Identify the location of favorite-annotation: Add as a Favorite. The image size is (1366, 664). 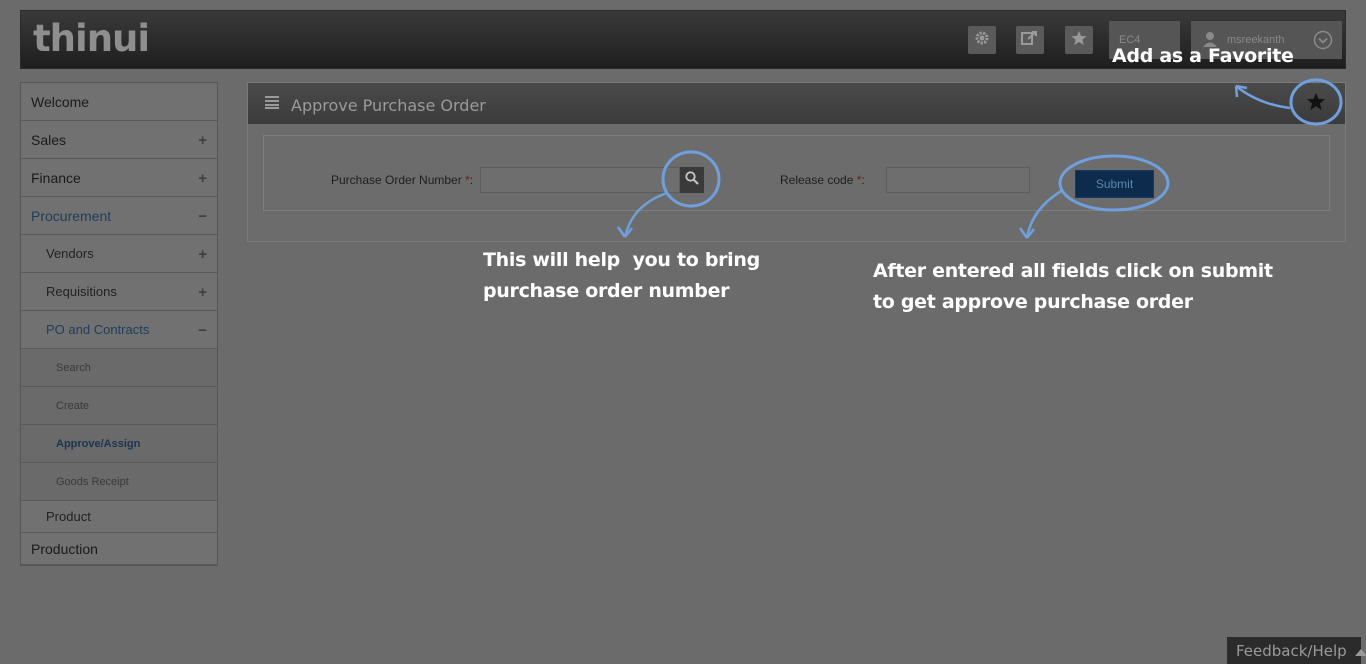
(1203, 56).